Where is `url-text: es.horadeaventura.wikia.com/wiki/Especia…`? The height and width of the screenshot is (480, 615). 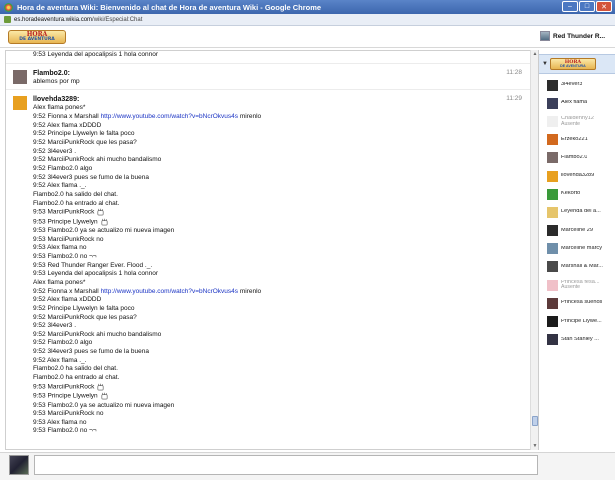
url-text: es.horadeaventura.wikia.com/wiki/Especia… is located at coordinates (78, 20).